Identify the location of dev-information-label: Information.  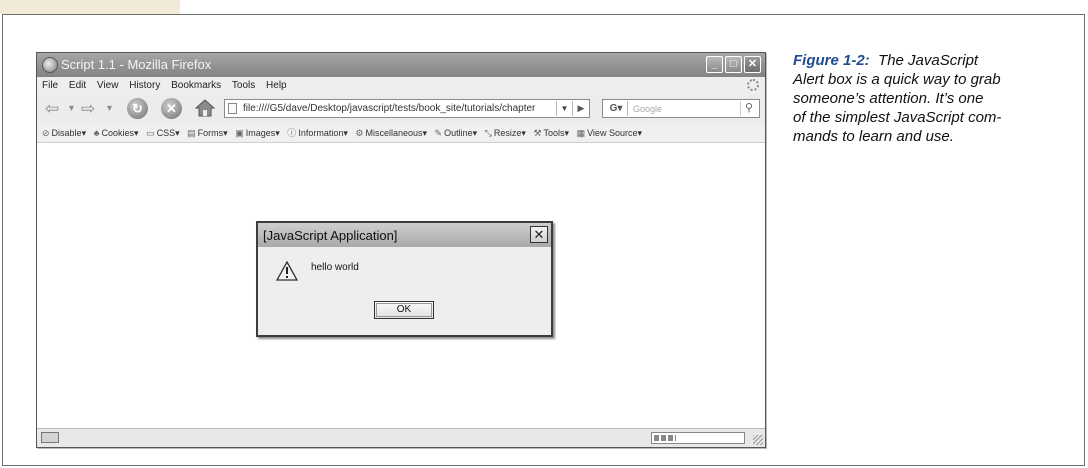
(321, 133).